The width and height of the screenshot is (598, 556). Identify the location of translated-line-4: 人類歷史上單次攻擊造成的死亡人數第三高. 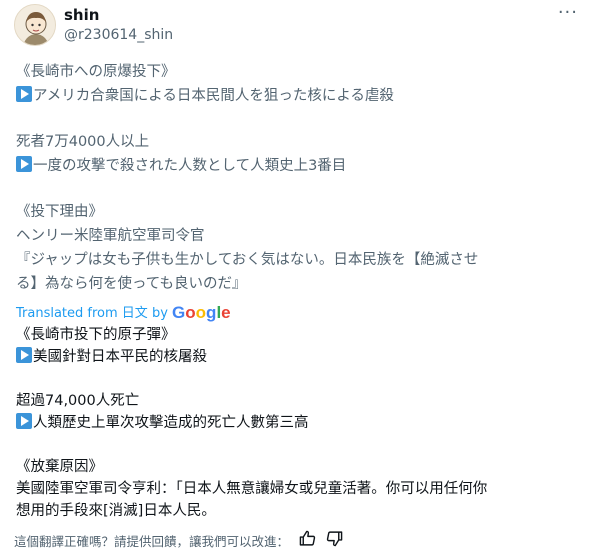
(302, 423).